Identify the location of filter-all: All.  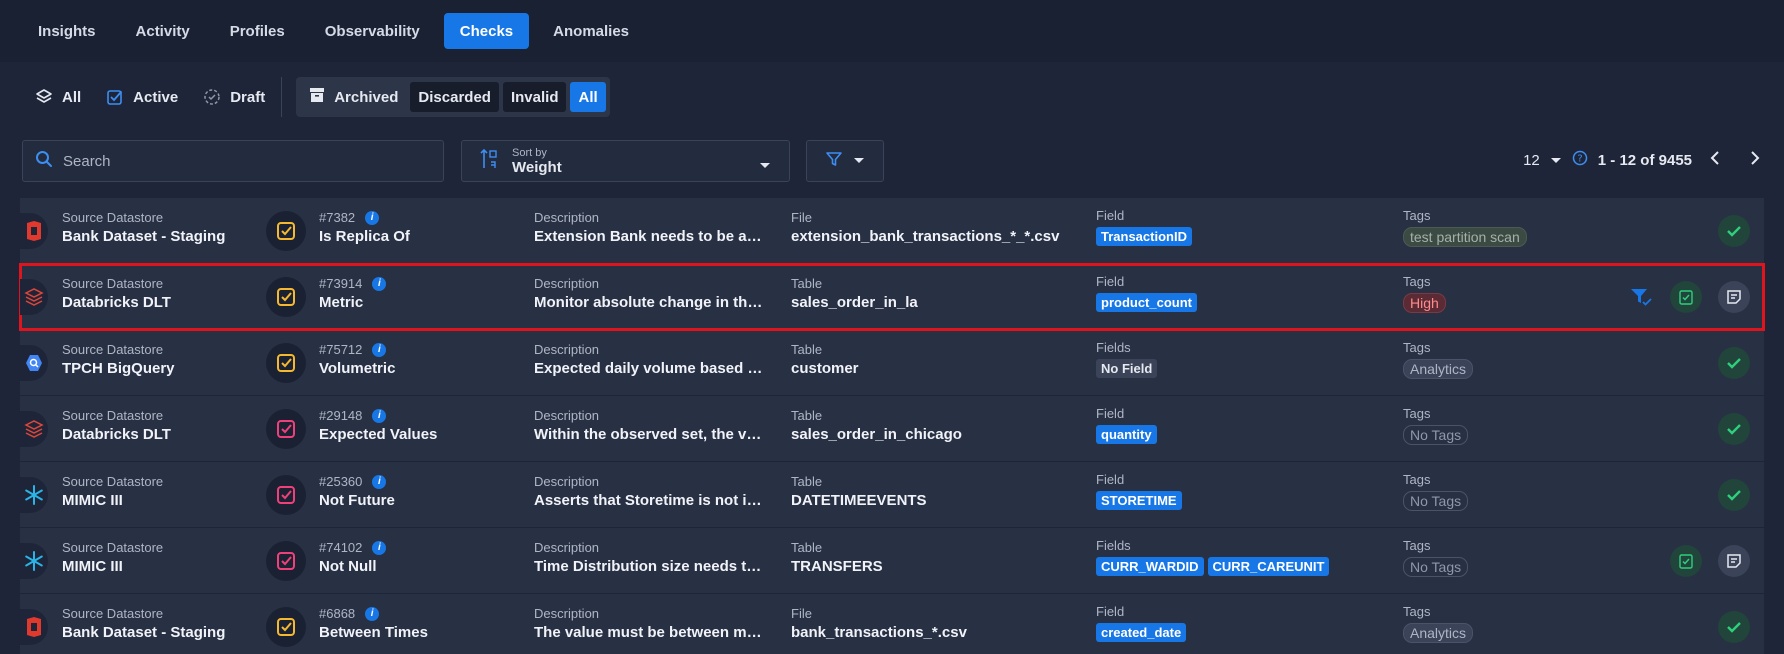
(57, 97).